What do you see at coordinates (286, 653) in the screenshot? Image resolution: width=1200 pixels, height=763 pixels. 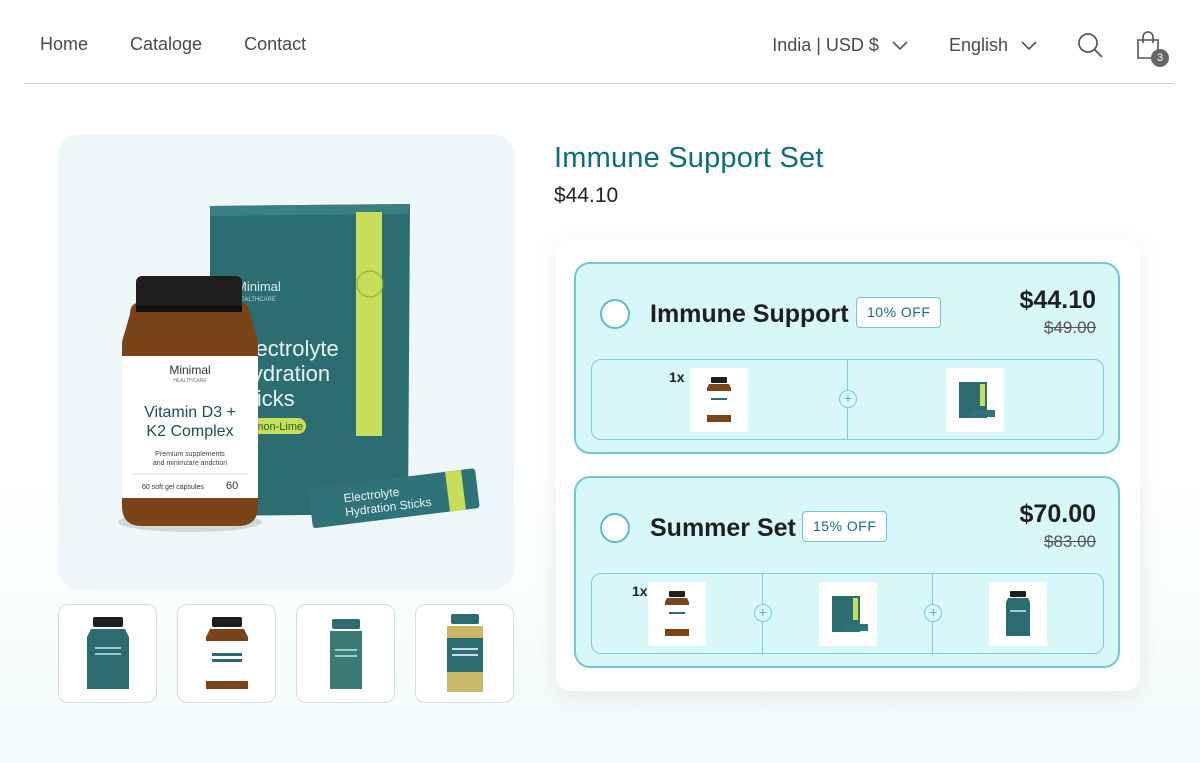 I see `thumbnail-strip` at bounding box center [286, 653].